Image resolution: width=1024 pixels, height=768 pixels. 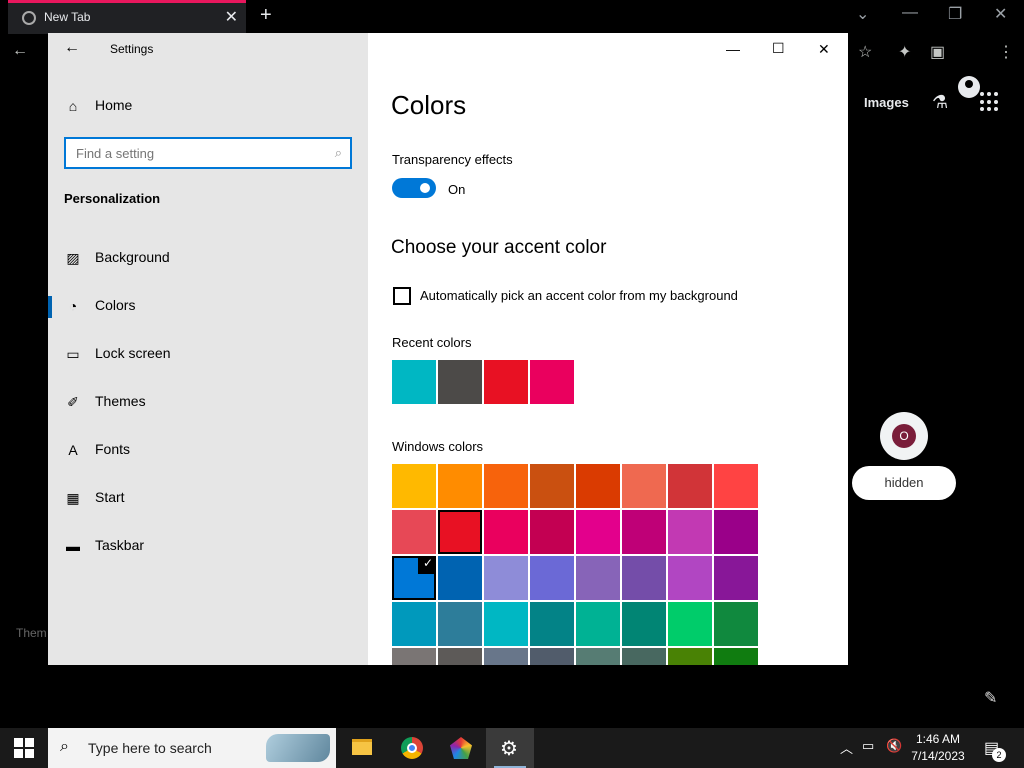 What do you see at coordinates (865, 52) in the screenshot?
I see `bookmark-star-icon: ☆` at bounding box center [865, 52].